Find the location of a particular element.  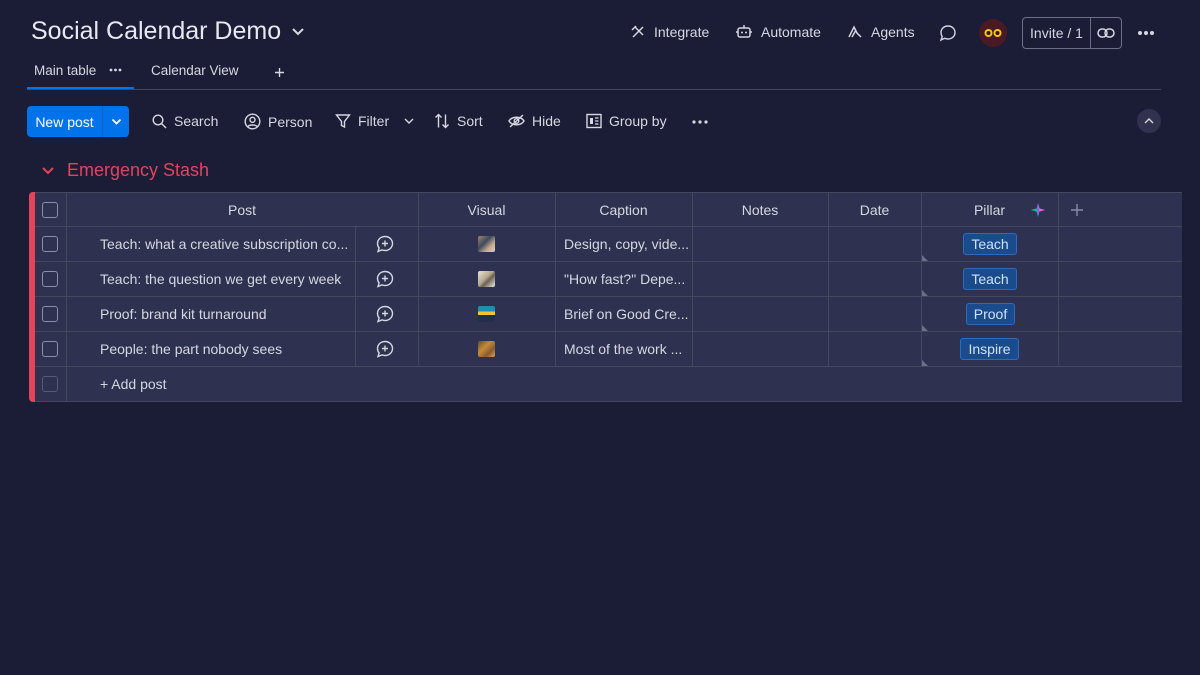

search-button: Search is located at coordinates (185, 121).